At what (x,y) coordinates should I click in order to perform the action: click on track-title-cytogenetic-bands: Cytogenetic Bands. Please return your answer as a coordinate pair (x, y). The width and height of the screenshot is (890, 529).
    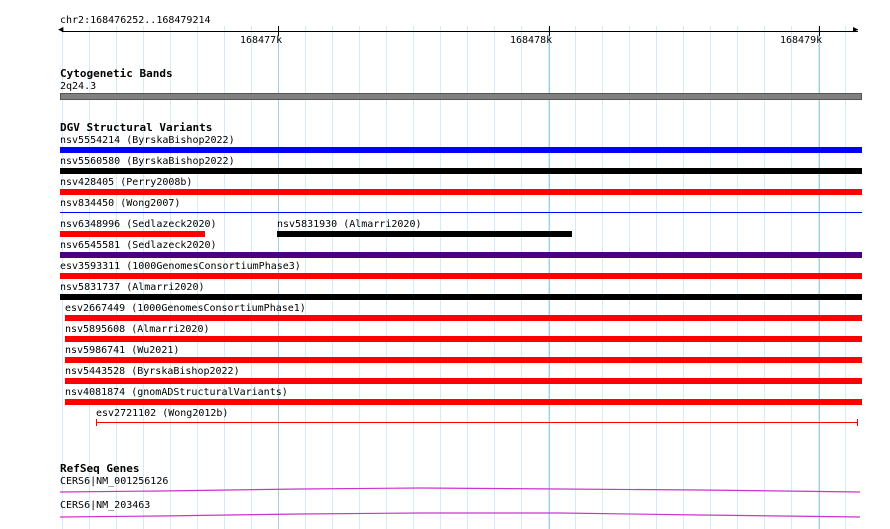
    Looking at the image, I should click on (116, 74).